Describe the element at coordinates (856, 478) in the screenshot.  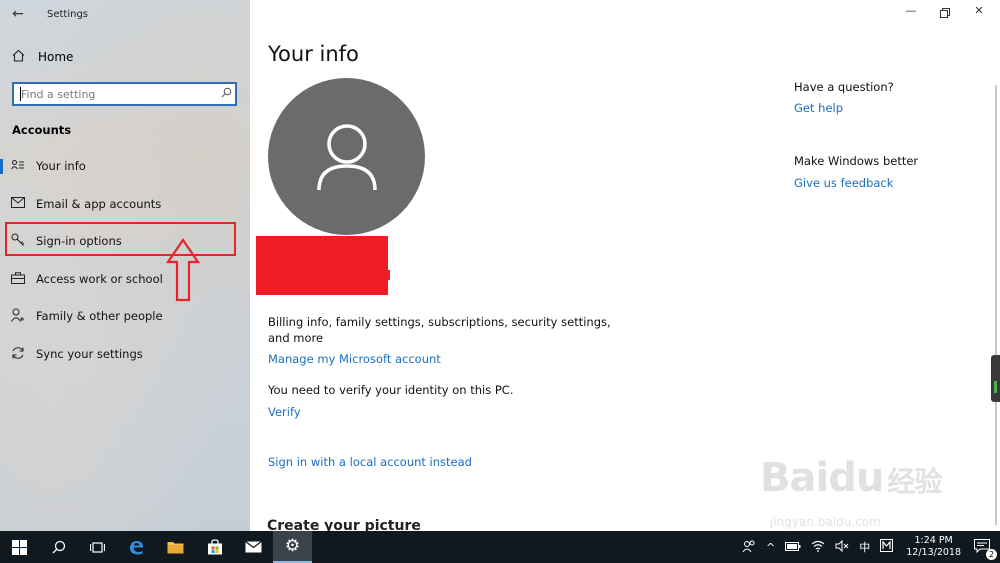
I see `watermark-text2: du` at that location.